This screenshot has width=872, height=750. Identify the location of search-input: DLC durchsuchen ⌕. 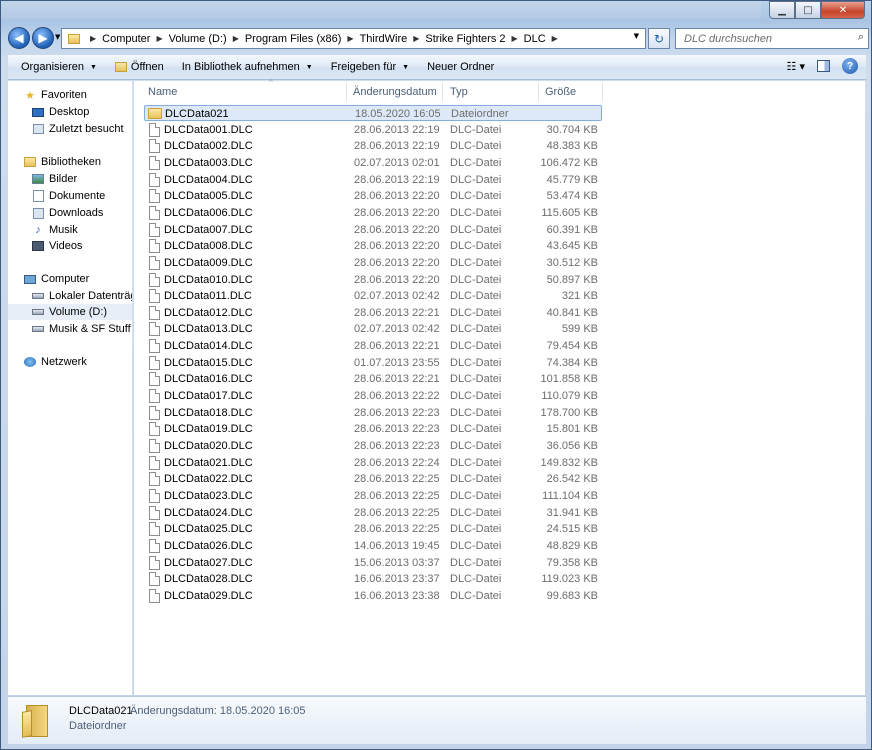
(772, 38).